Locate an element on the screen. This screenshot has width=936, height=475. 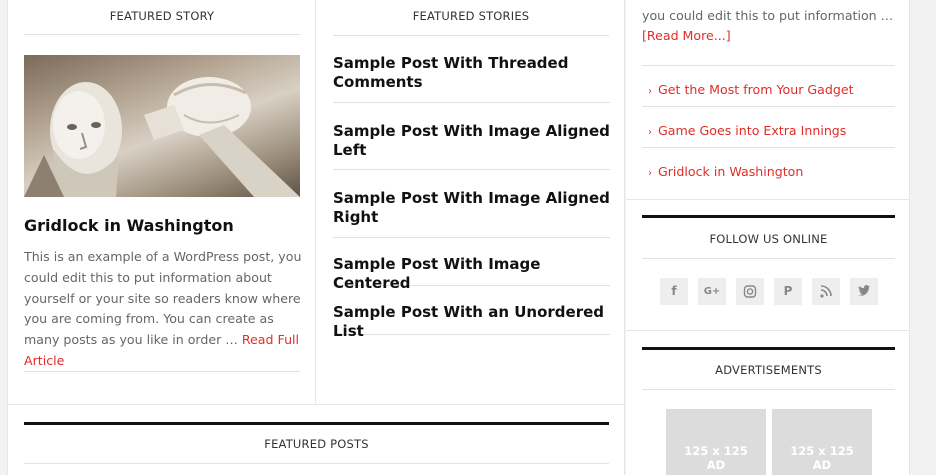
featured-stories-heading: FEATURED STORIES is located at coordinates (471, 16).